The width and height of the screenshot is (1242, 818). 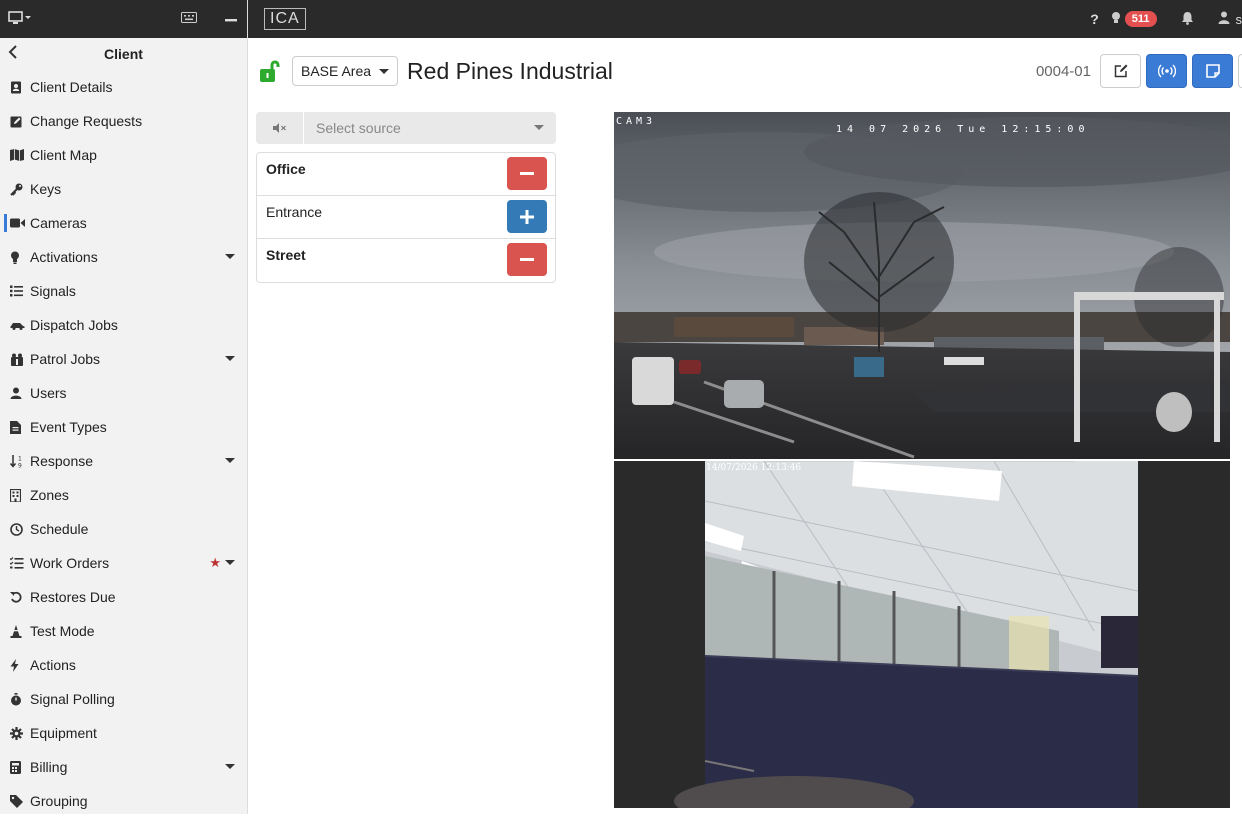 I want to click on stopwatch-icon, so click(x=20, y=699).